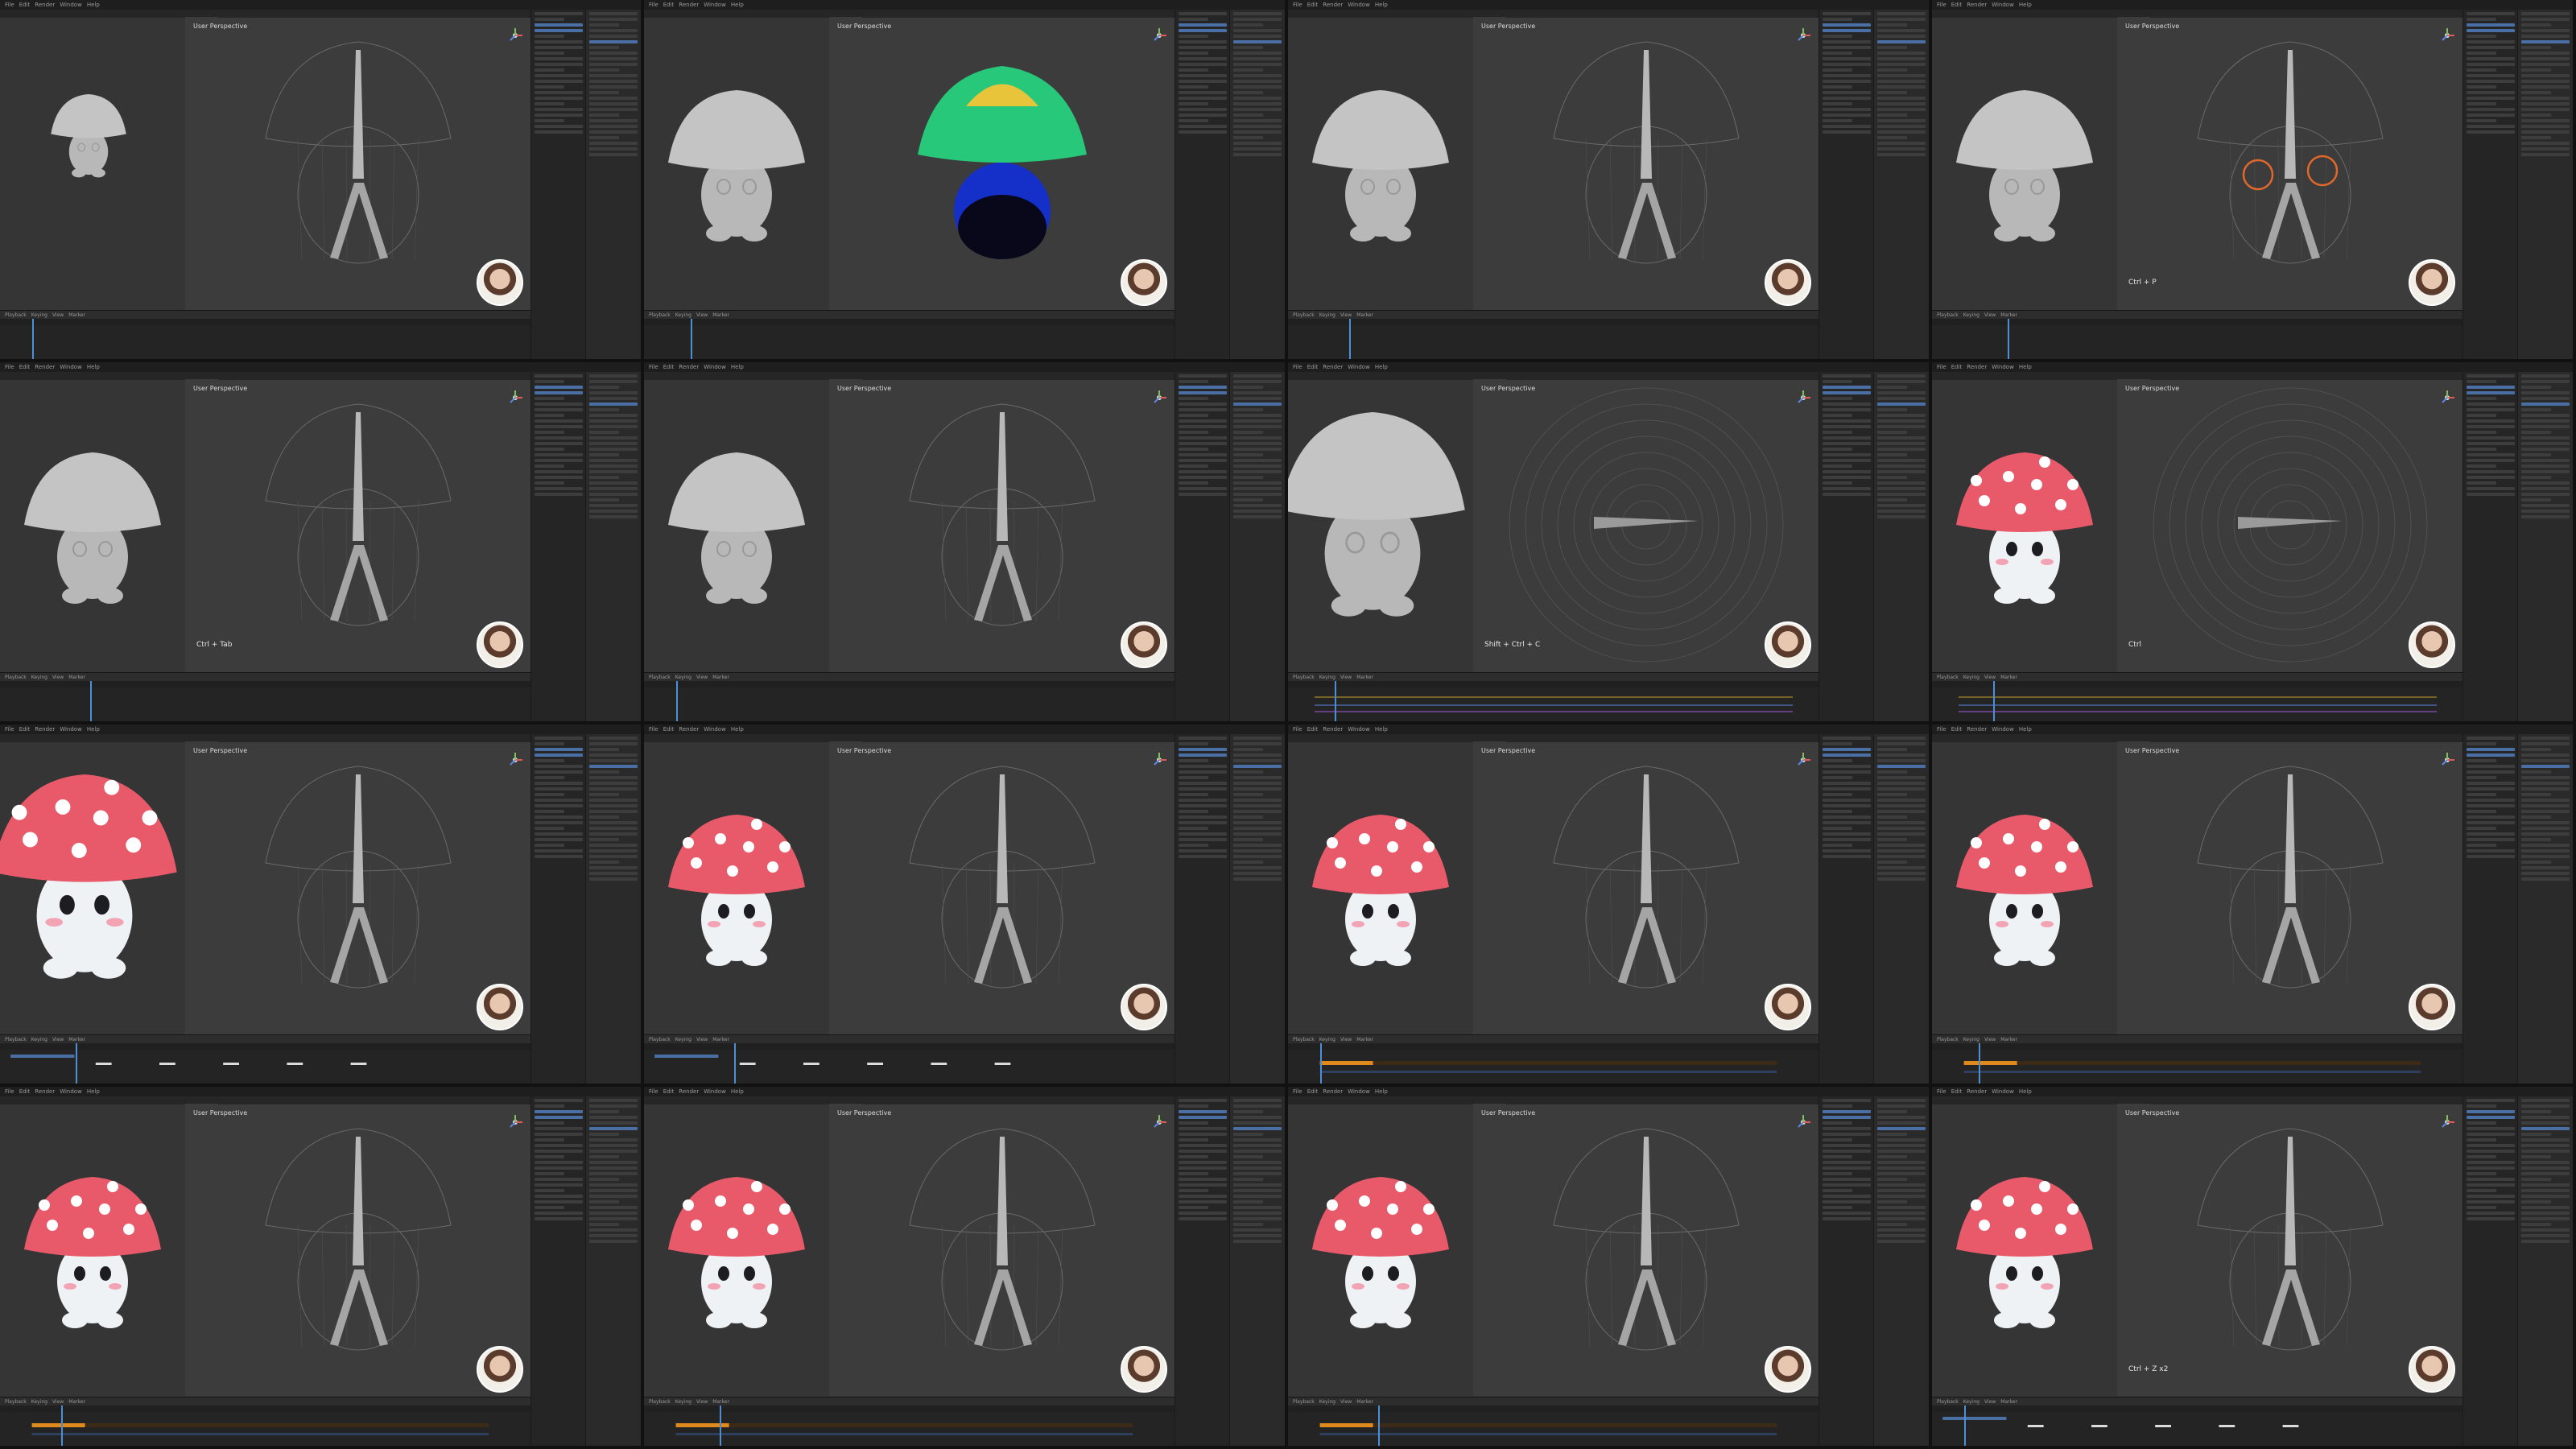 The image size is (2576, 1449). Describe the element at coordinates (1364, 1039) in the screenshot. I see `timeline-menu-marker: Marker` at that location.